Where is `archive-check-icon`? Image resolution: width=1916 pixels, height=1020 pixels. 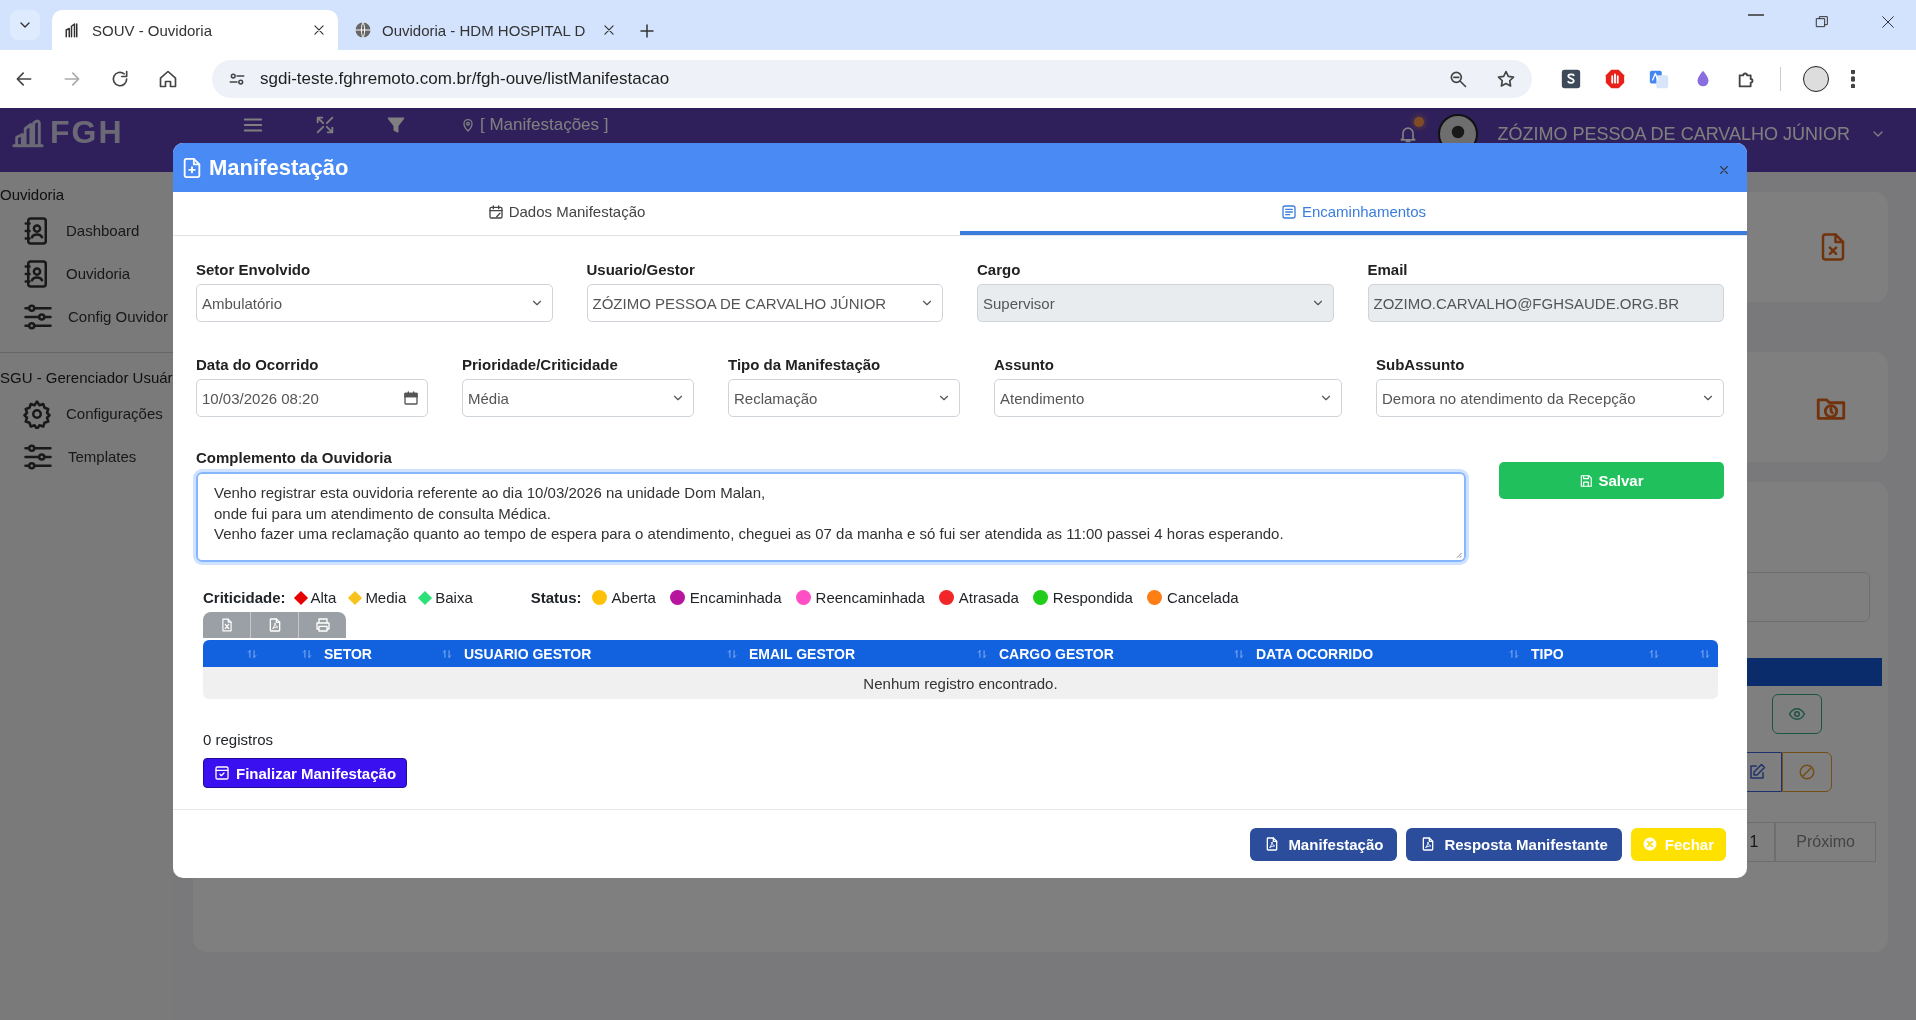
archive-check-icon is located at coordinates (222, 773).